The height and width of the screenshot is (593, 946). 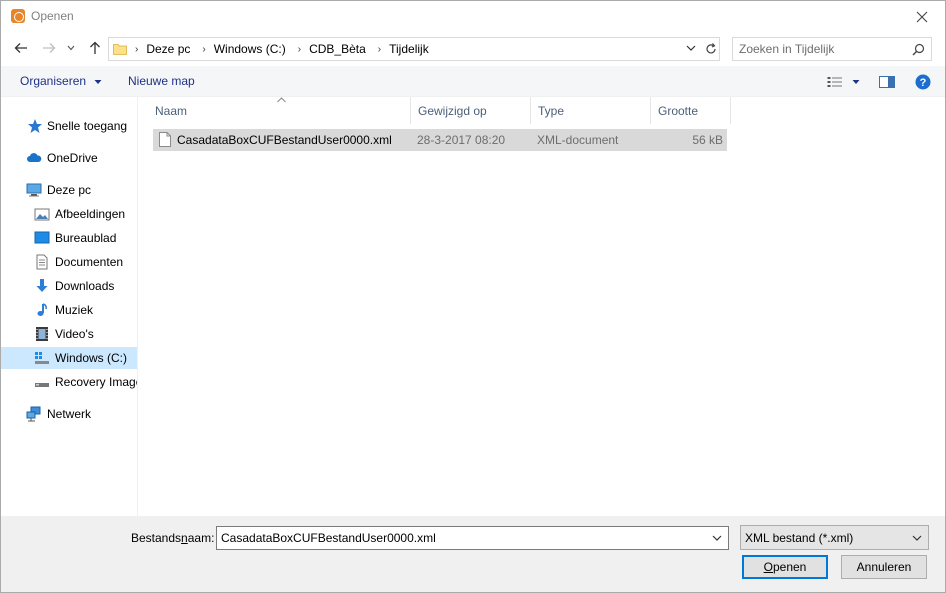 I want to click on filename-label: Bestandsnaam:, so click(x=172, y=538).